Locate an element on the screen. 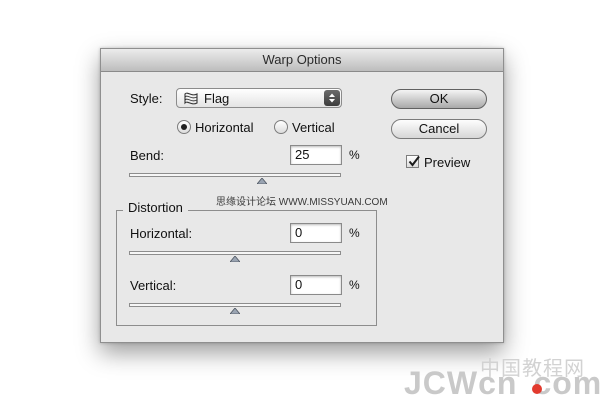  horizontal-distortion-slider-track is located at coordinates (235, 253).